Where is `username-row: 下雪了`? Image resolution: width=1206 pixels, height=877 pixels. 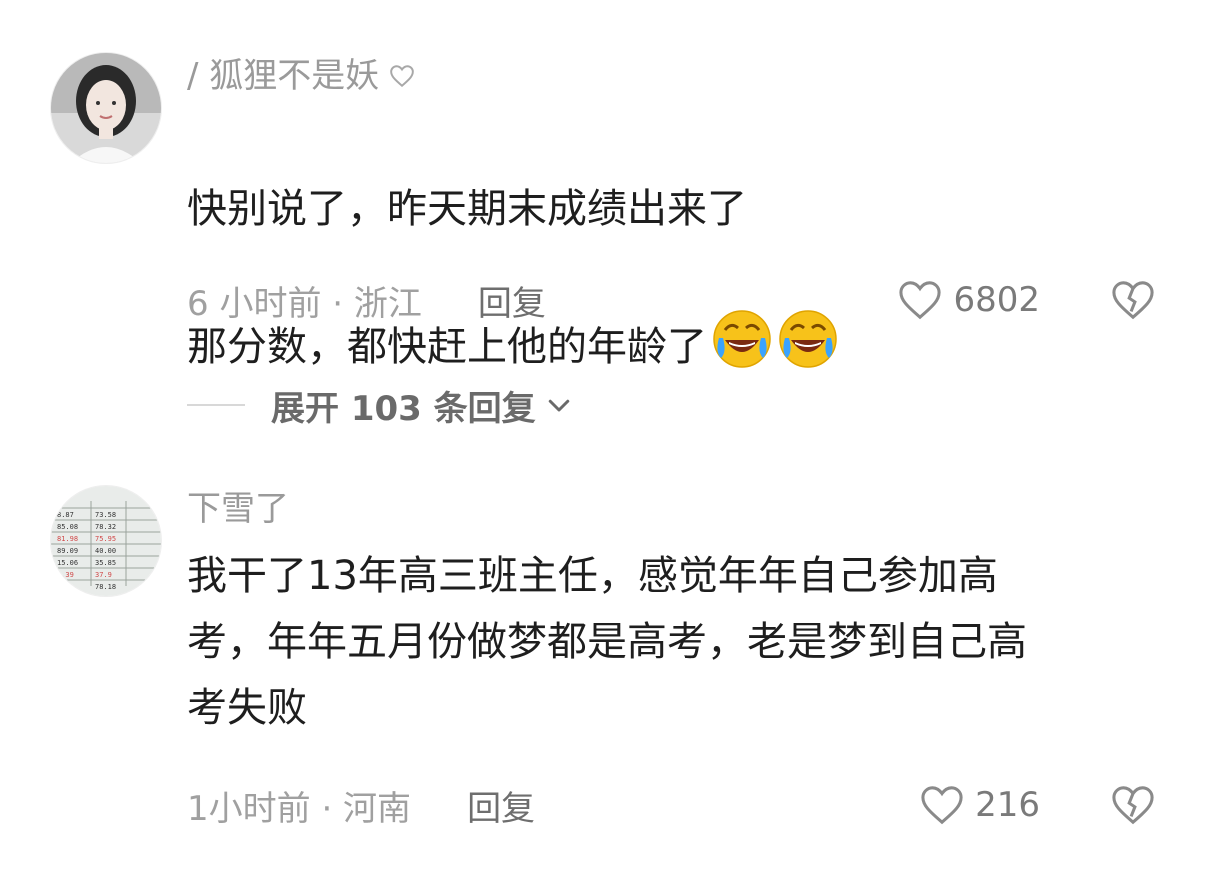 username-row: 下雪了 is located at coordinates (676, 509).